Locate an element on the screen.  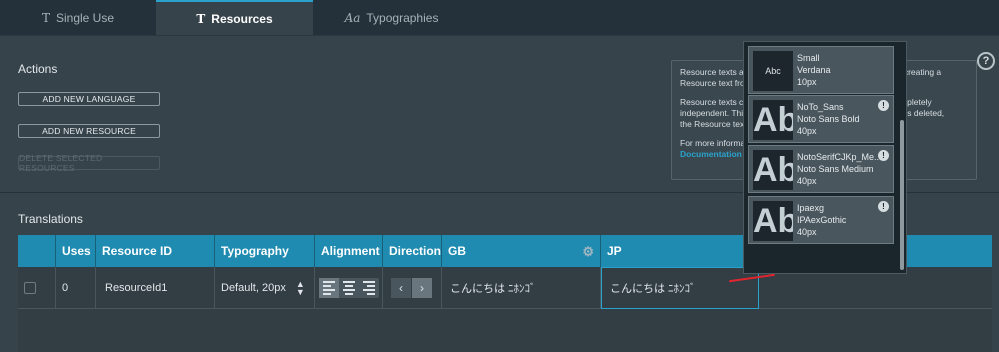
tab-label: Resources is located at coordinates (242, 18).